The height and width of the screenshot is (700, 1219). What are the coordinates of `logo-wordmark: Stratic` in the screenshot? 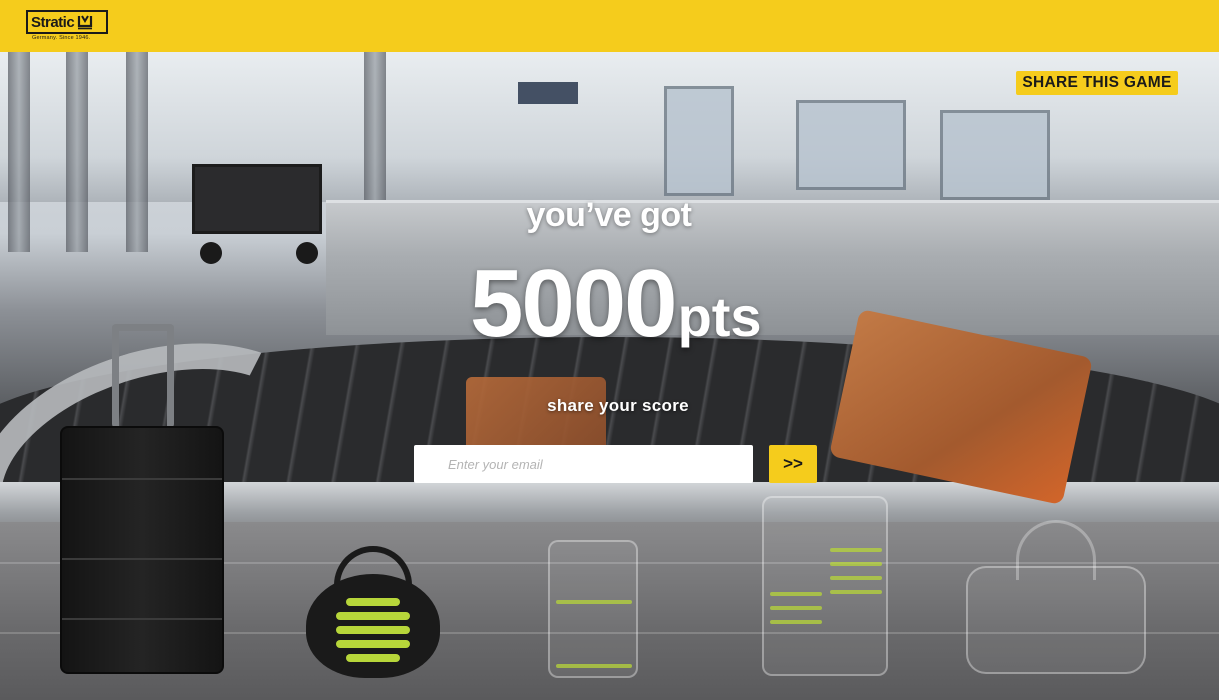 It's located at (53, 22).